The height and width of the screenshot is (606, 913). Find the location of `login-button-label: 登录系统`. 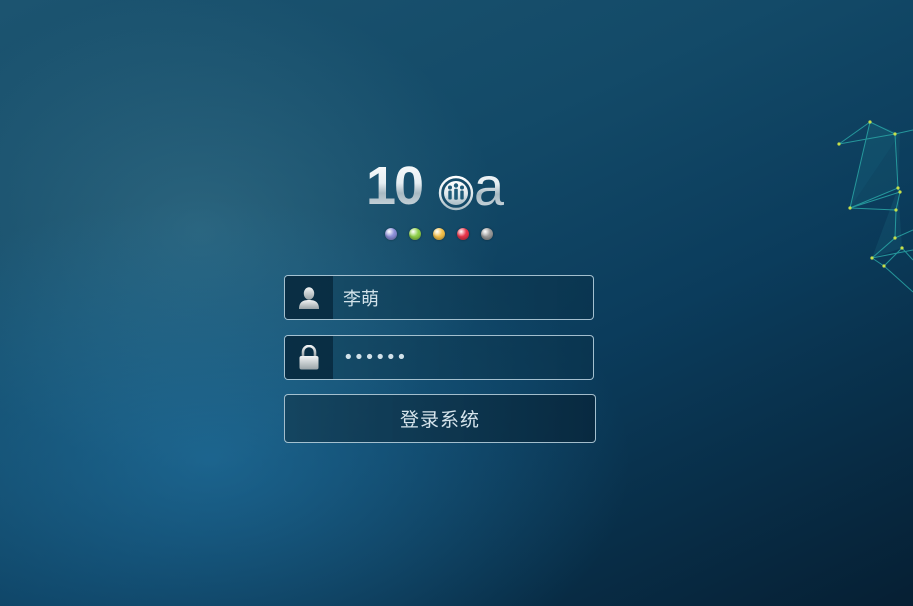

login-button-label: 登录系统 is located at coordinates (439, 420).